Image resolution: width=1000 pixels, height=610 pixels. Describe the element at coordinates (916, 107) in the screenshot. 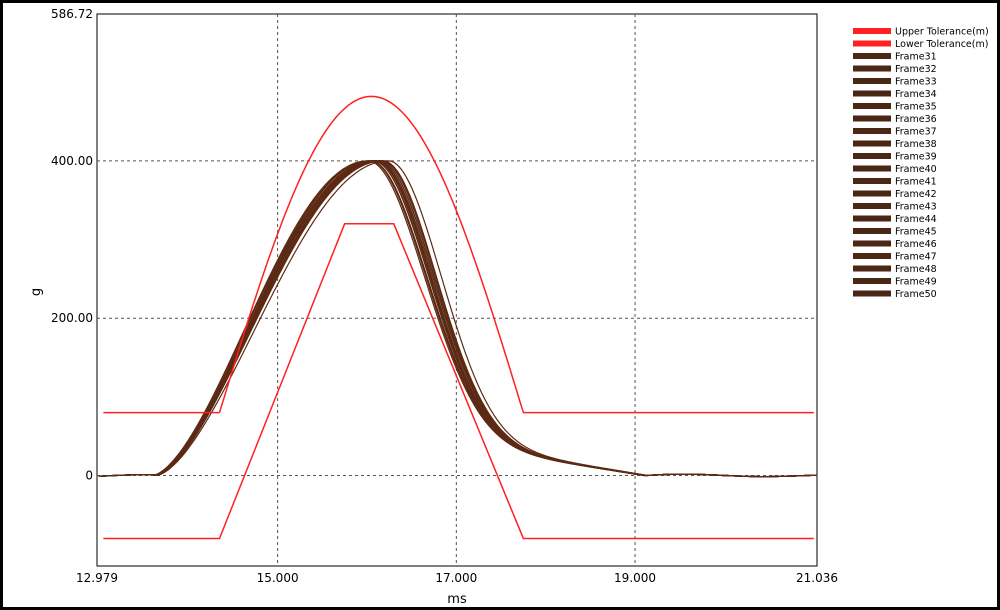

I see `legend-label: Frame35` at that location.